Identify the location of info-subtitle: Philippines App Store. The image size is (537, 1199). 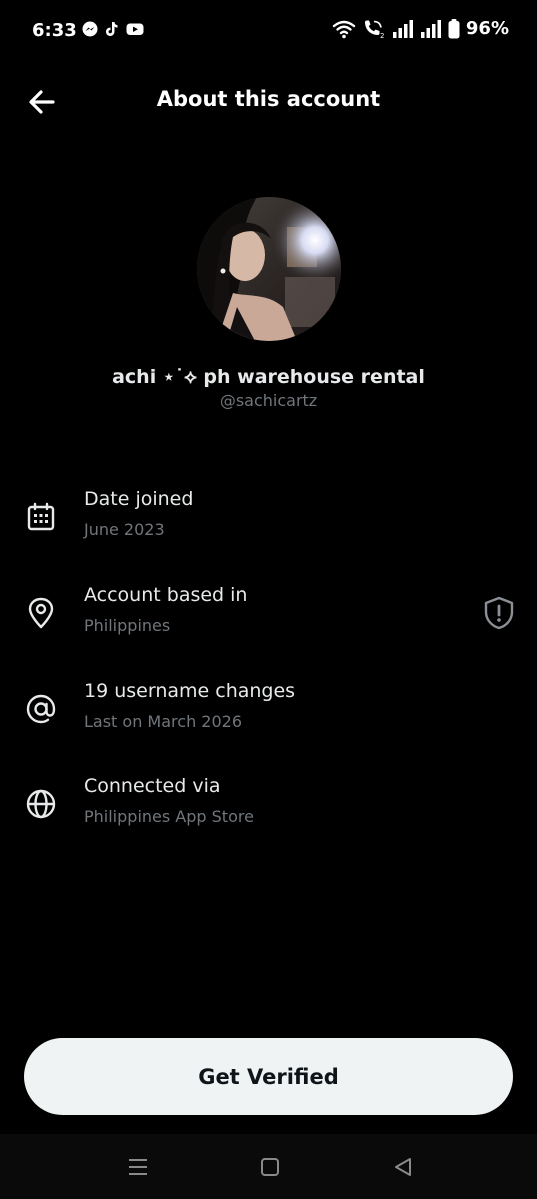
(169, 816).